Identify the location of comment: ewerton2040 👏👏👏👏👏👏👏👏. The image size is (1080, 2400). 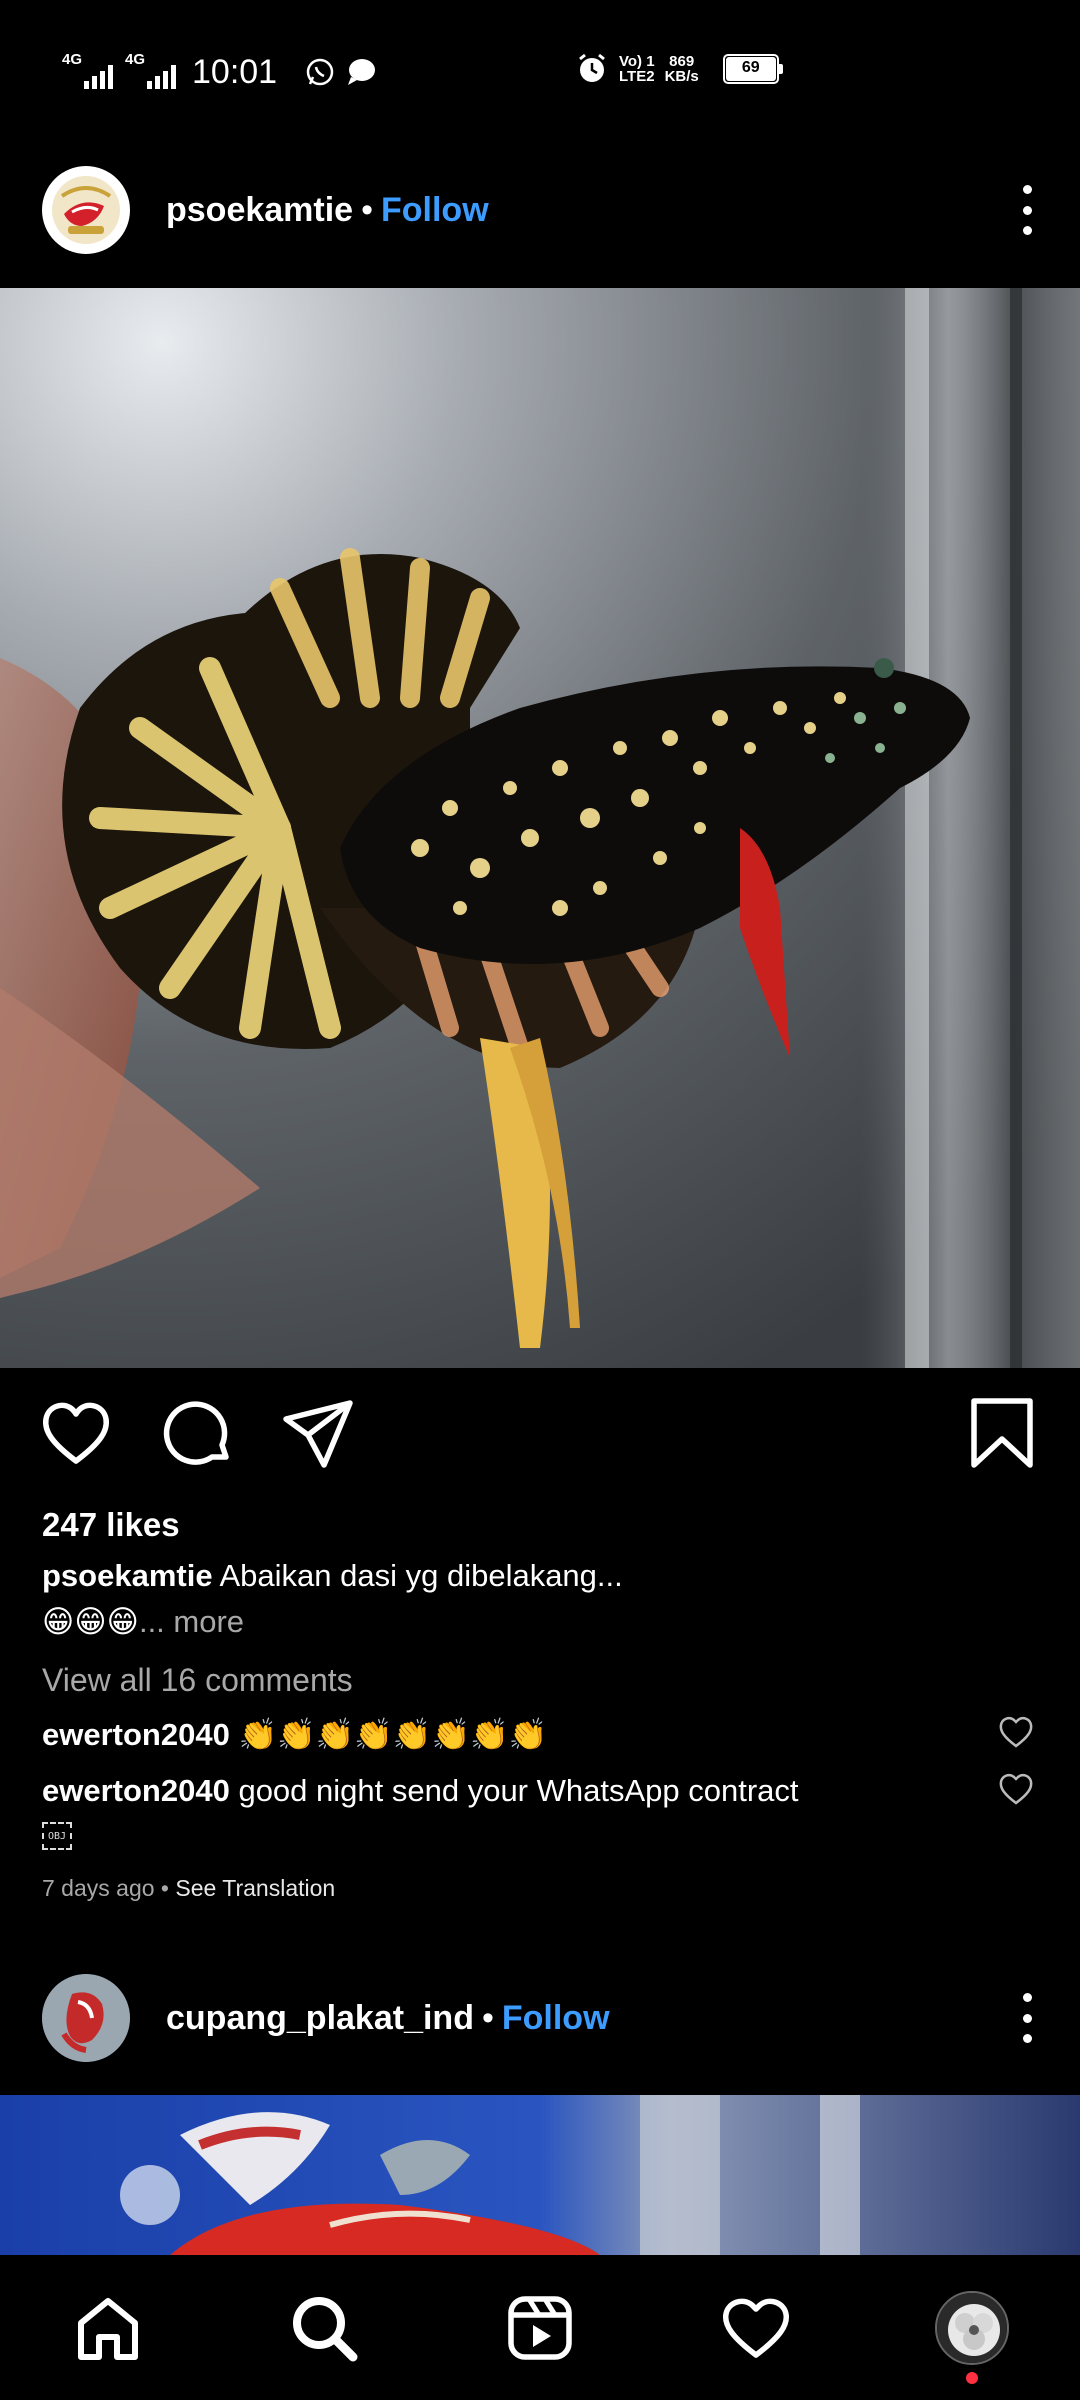
(294, 1734).